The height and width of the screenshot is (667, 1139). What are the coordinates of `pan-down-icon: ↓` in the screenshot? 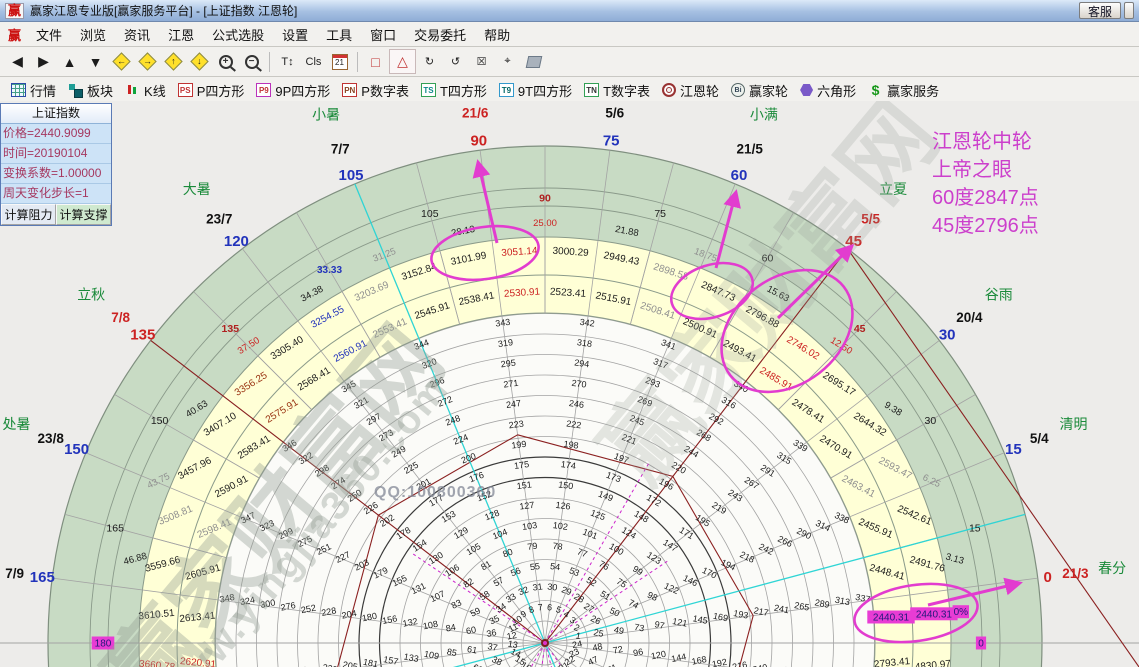 It's located at (199, 61).